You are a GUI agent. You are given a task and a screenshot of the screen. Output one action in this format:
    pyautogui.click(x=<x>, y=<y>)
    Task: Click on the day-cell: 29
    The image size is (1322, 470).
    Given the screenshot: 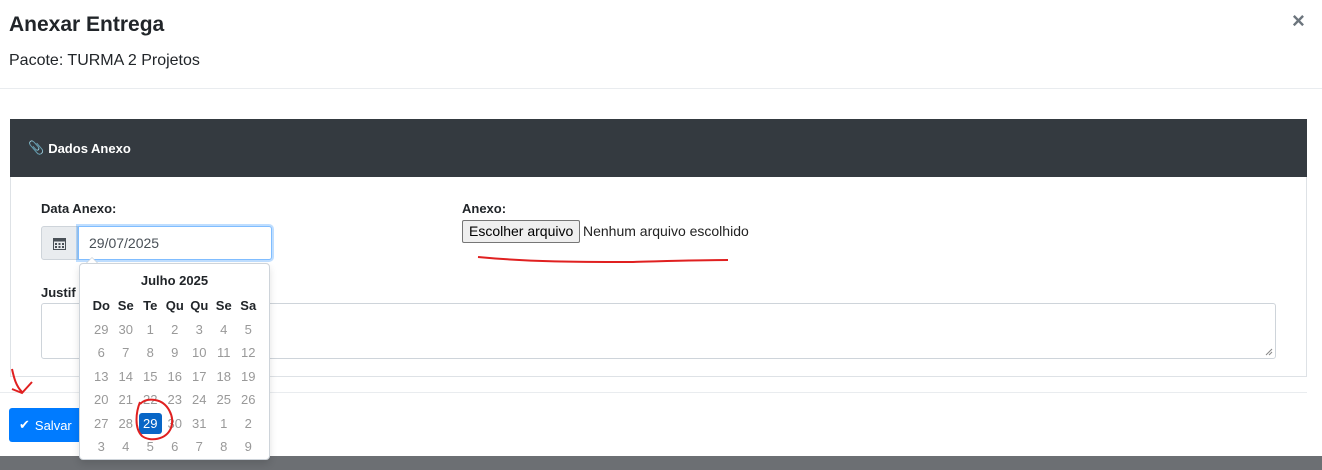 What is the action you would take?
    pyautogui.click(x=101, y=330)
    